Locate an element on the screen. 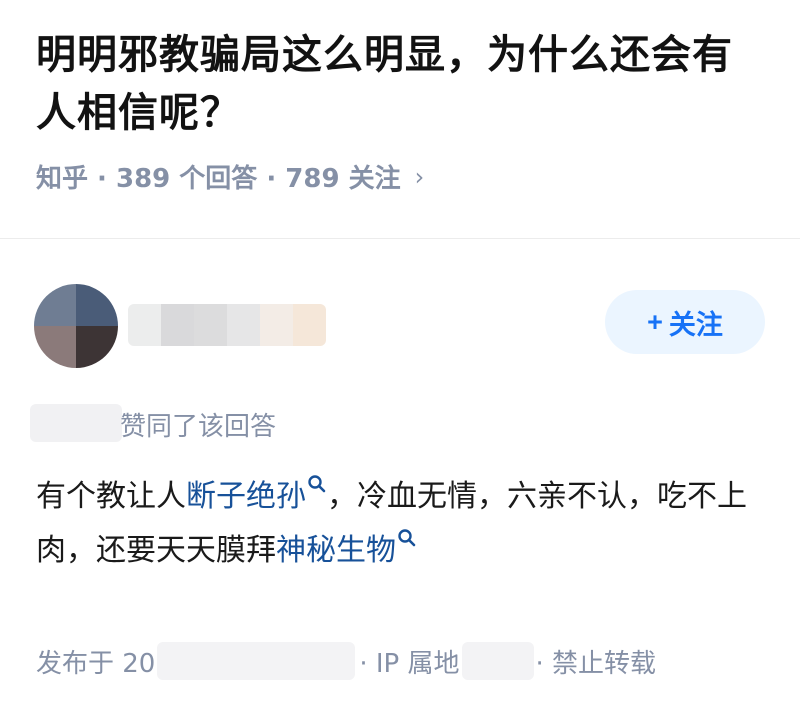  divider is located at coordinates (400, 238).